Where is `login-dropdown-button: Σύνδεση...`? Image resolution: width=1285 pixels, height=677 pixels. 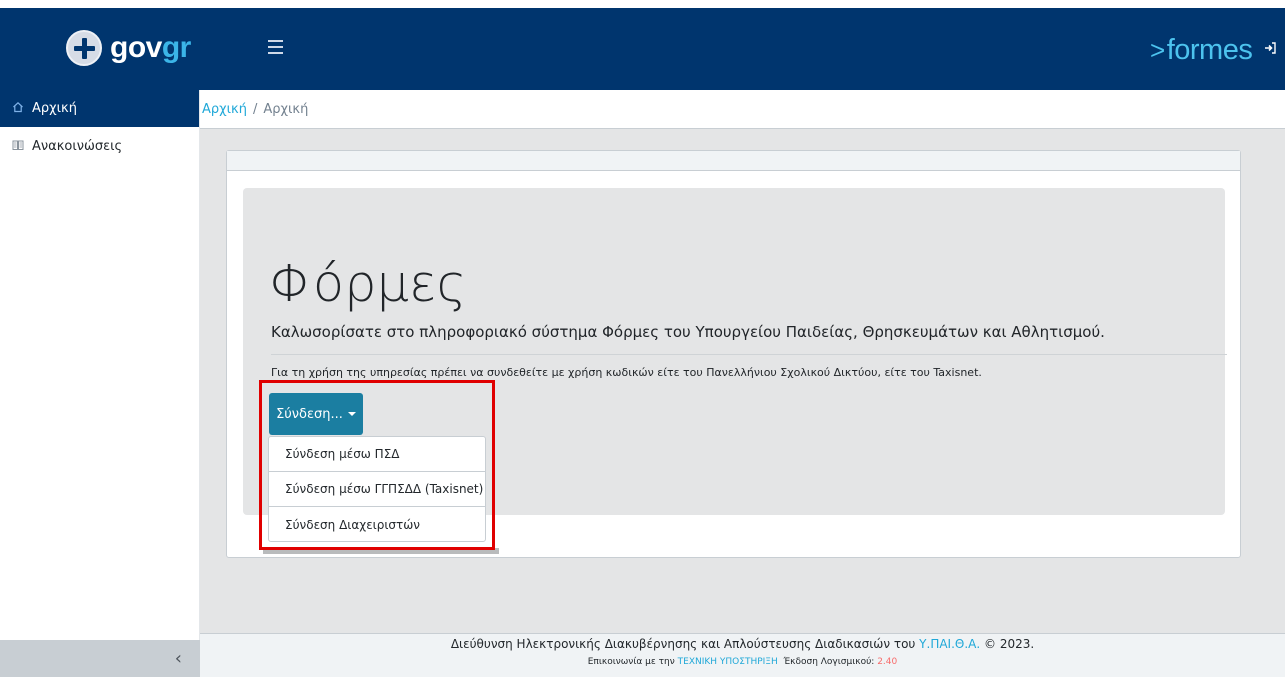 login-dropdown-button: Σύνδεση... is located at coordinates (316, 414).